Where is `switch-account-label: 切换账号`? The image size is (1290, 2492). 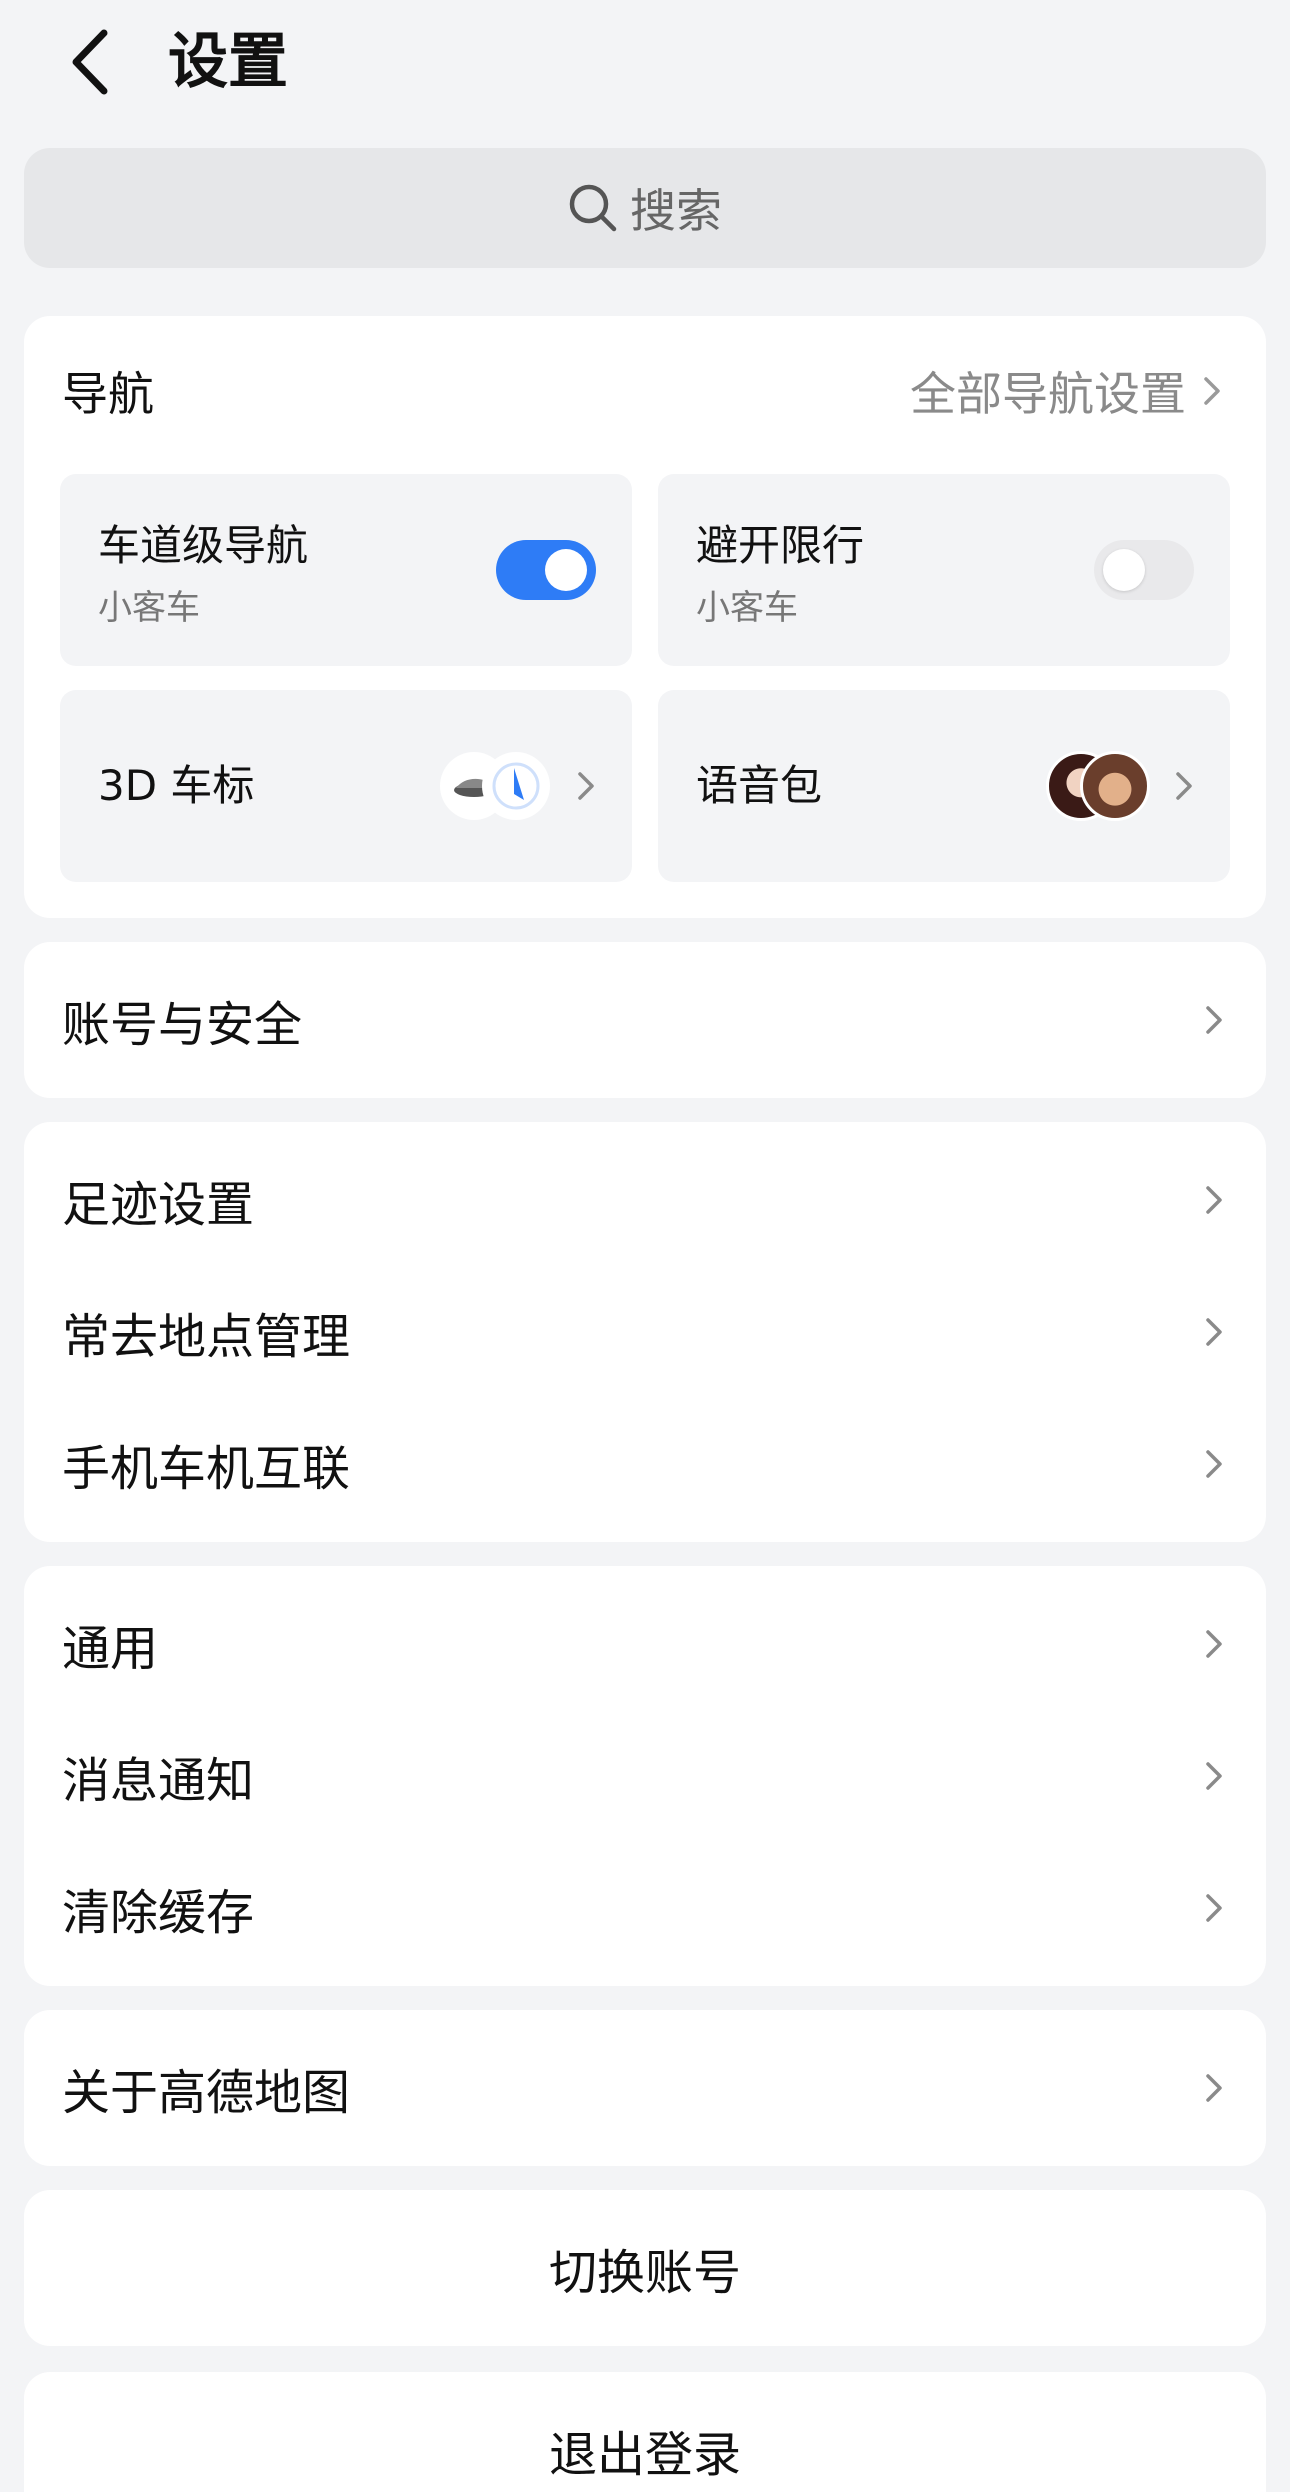 switch-account-label: 切换账号 is located at coordinates (644, 2273).